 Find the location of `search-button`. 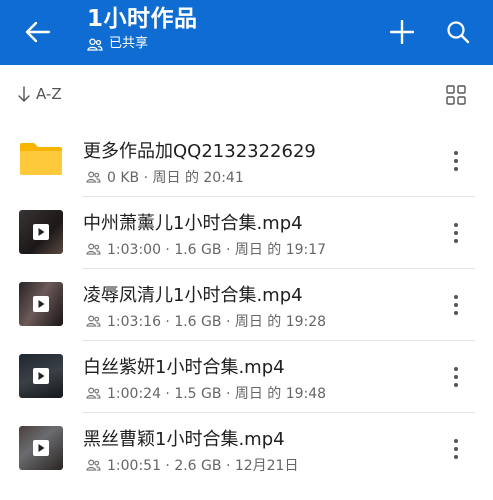

search-button is located at coordinates (458, 32).